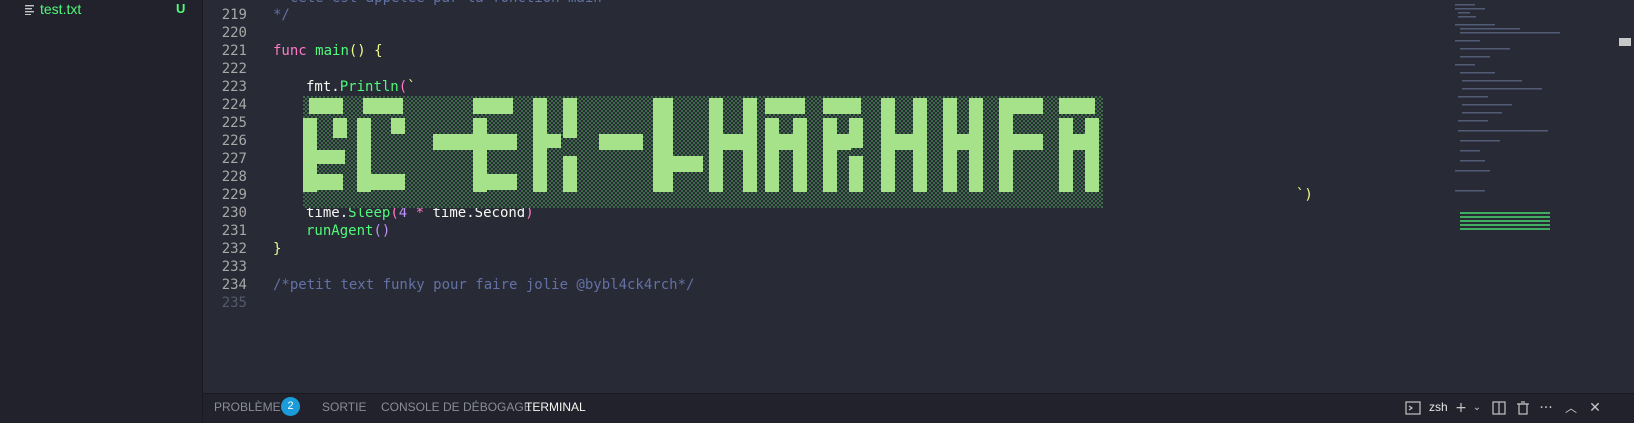  Describe the element at coordinates (234, 105) in the screenshot. I see `line-number: 224` at that location.